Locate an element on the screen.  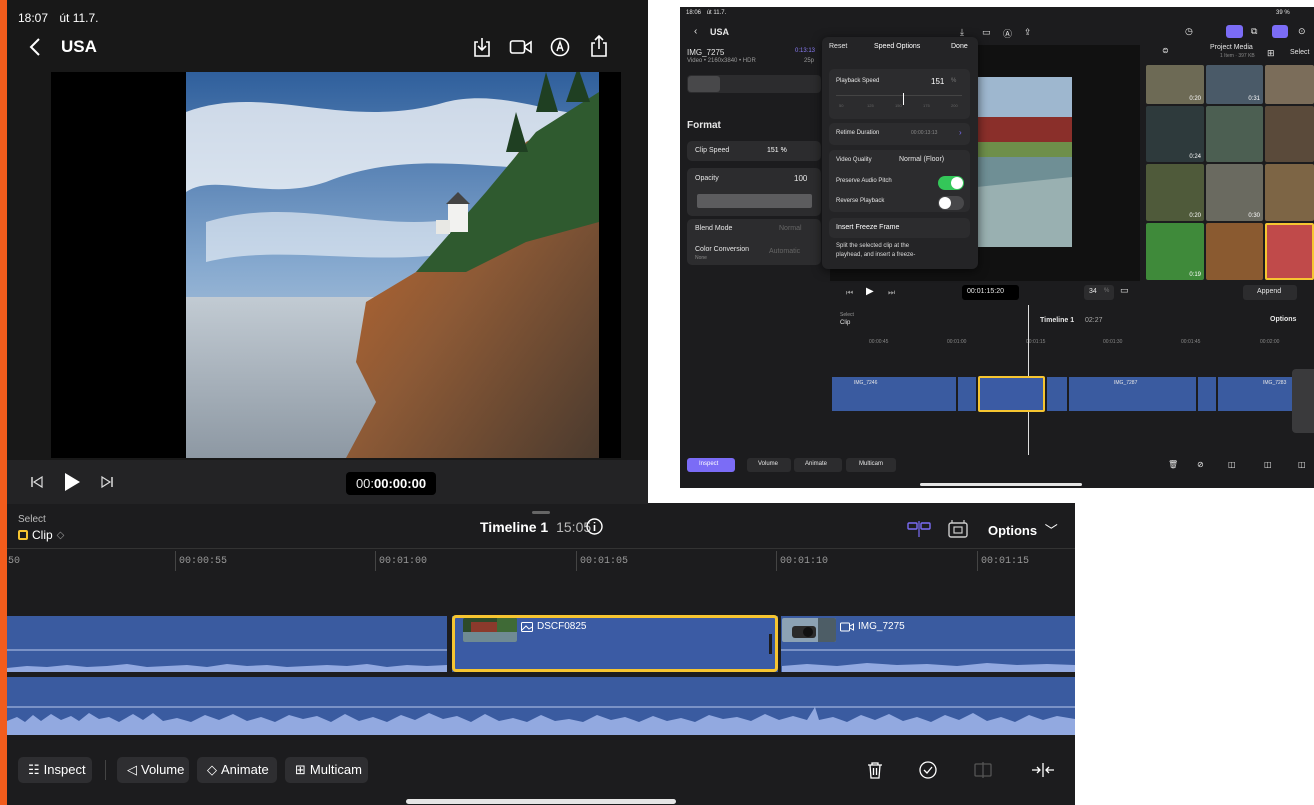
inset-tab-video is located at coordinates (704, 84).